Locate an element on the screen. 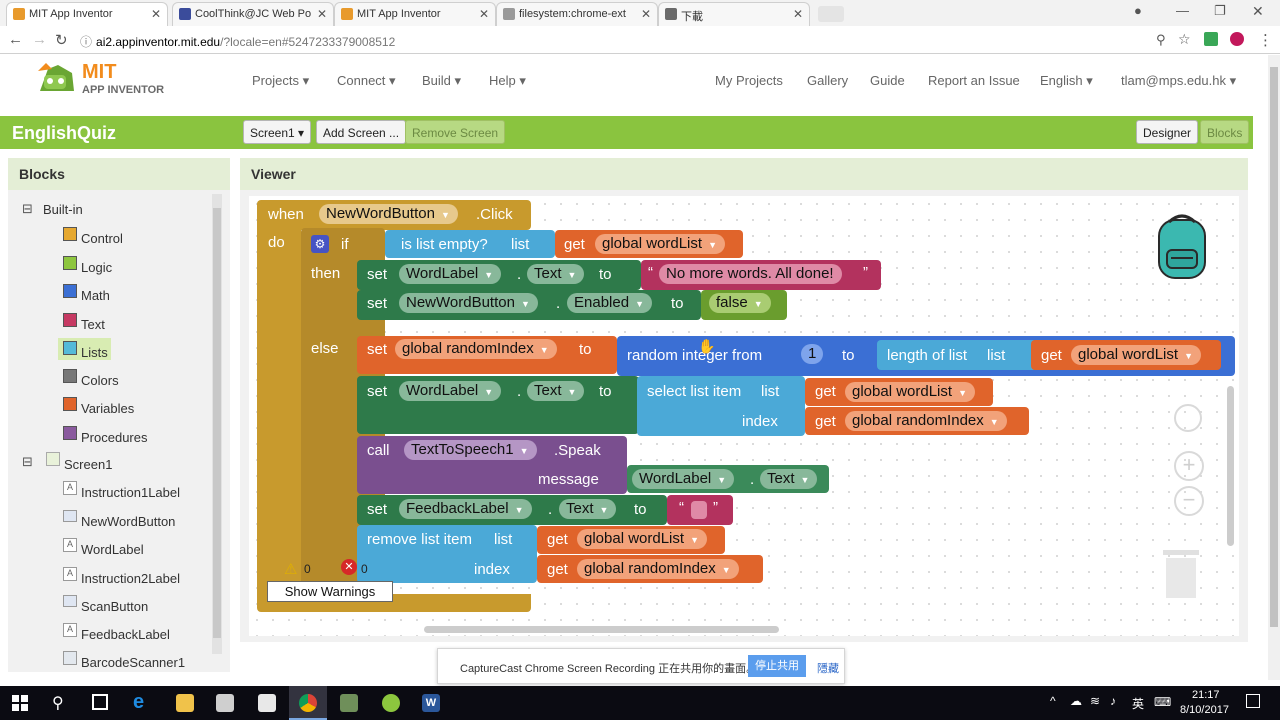 The height and width of the screenshot is (720, 1280). component-dropdown: WordLabel ▼ is located at coordinates (450, 391).